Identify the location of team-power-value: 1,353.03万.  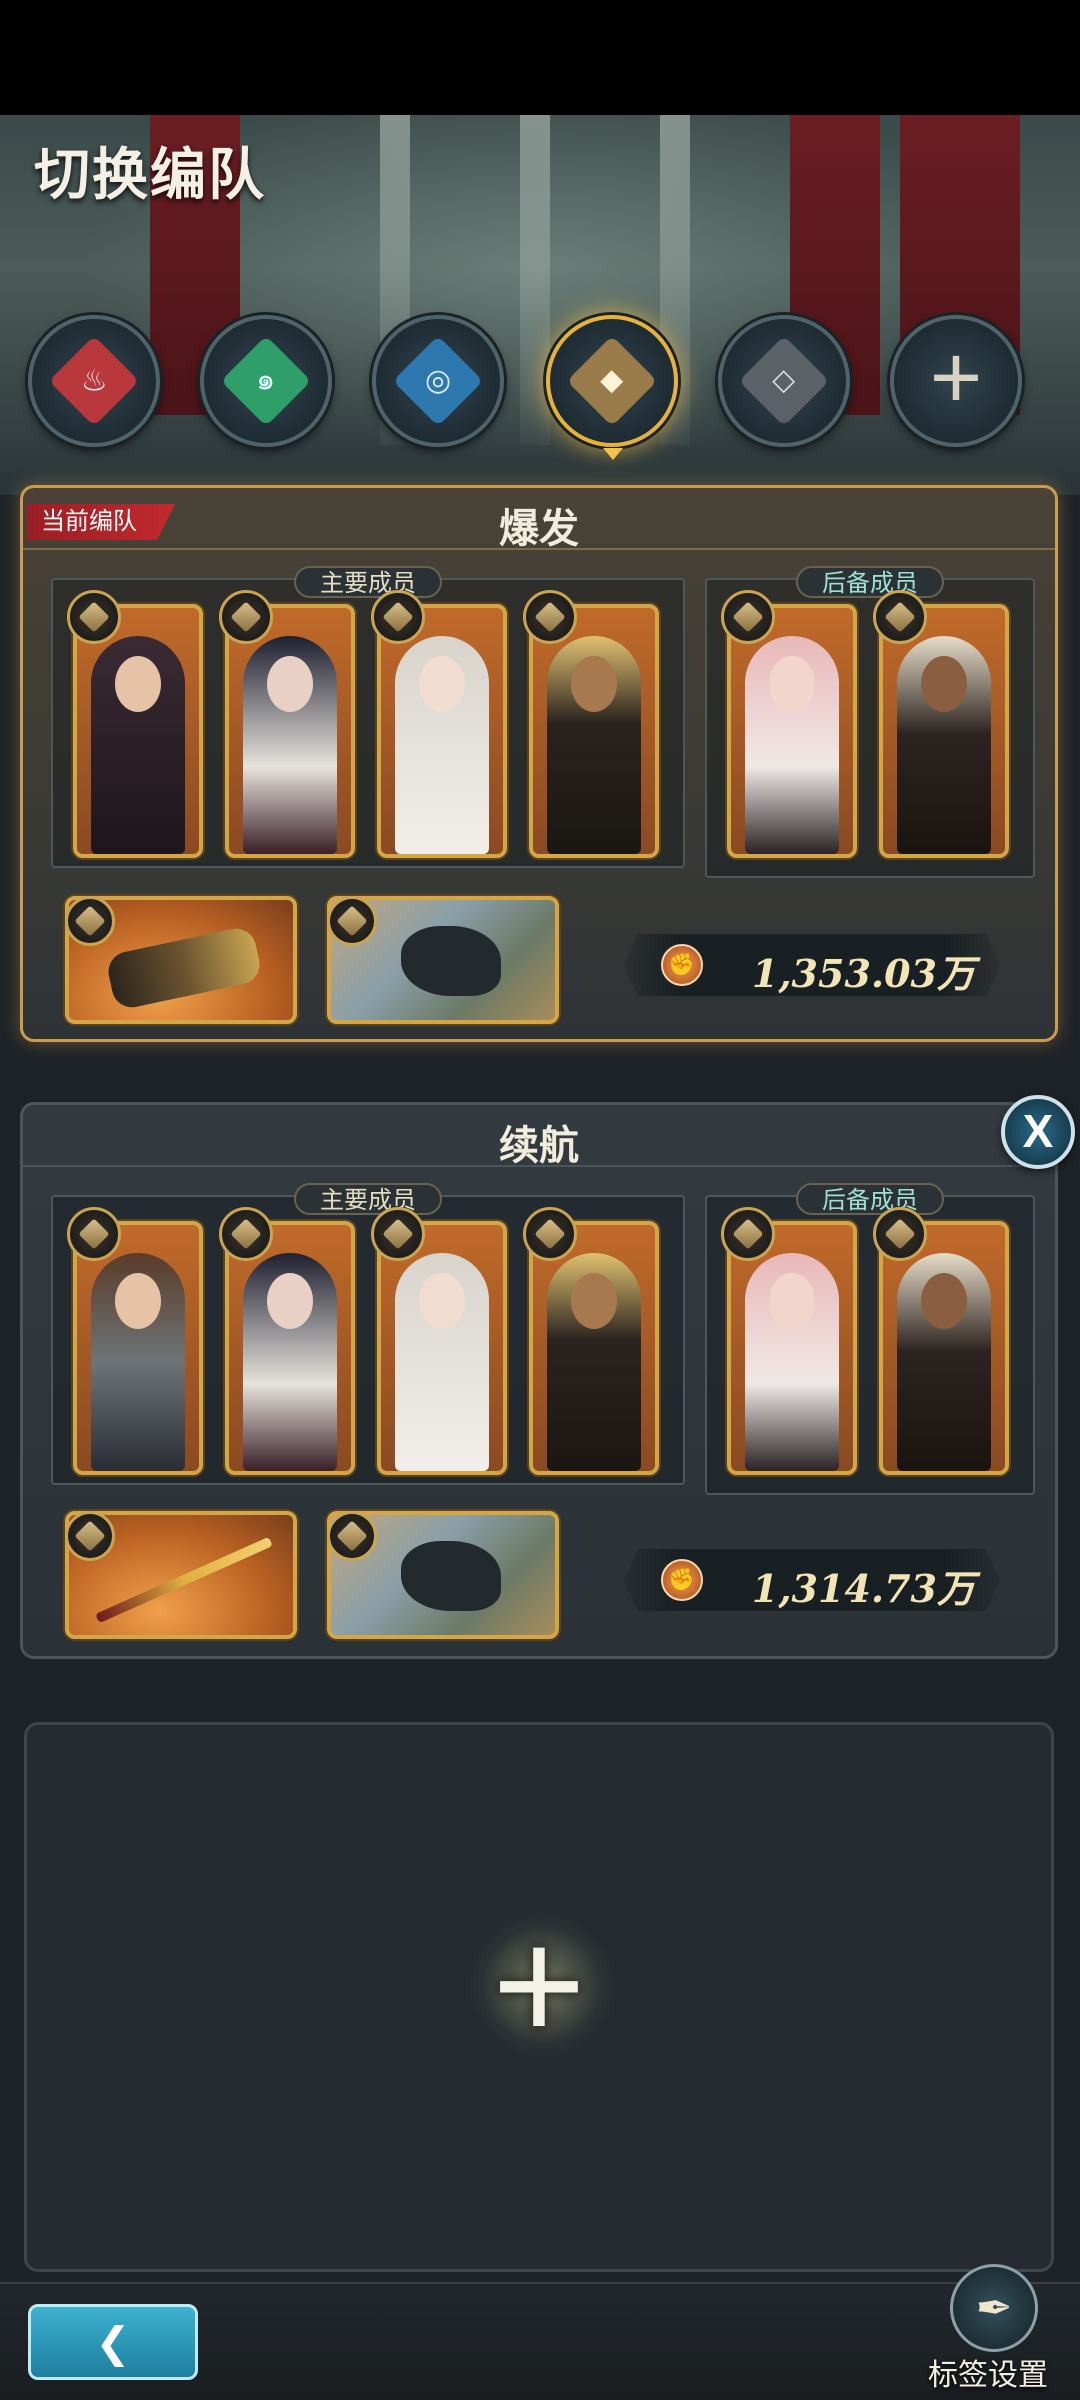
(863, 973).